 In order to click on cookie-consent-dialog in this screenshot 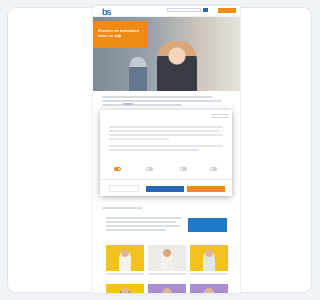, I will do `click(166, 153)`.